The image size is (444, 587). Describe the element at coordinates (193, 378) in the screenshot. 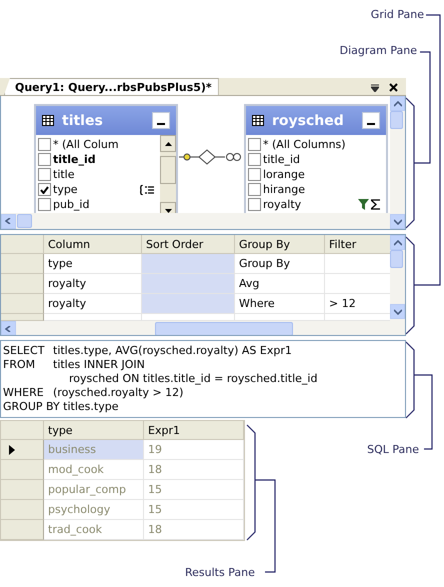

I see `sql-text: roysched ON titles.title_id = roysched.title_id` at that location.